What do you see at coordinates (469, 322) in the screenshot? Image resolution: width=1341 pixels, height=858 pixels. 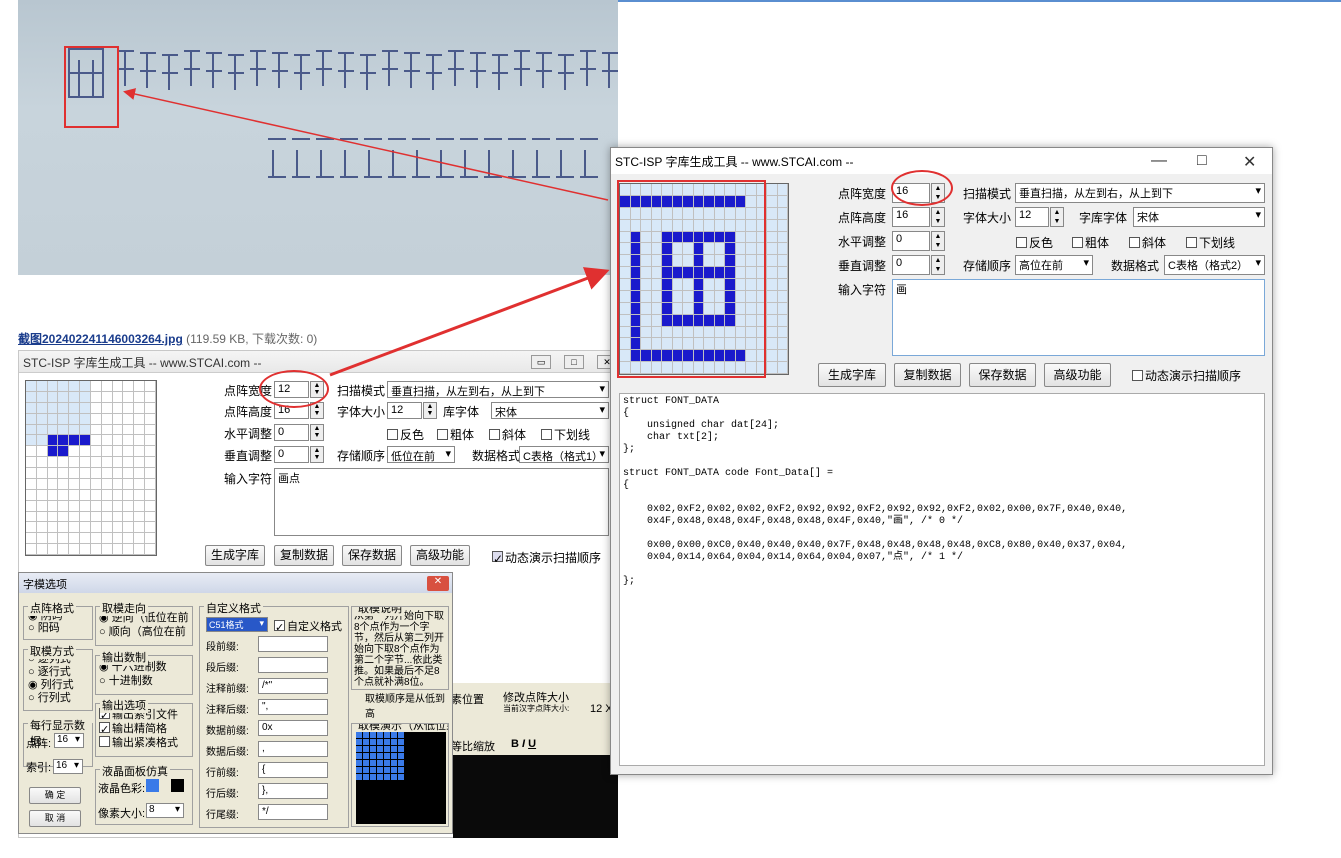 I see `arrow-to-new-grid` at bounding box center [469, 322].